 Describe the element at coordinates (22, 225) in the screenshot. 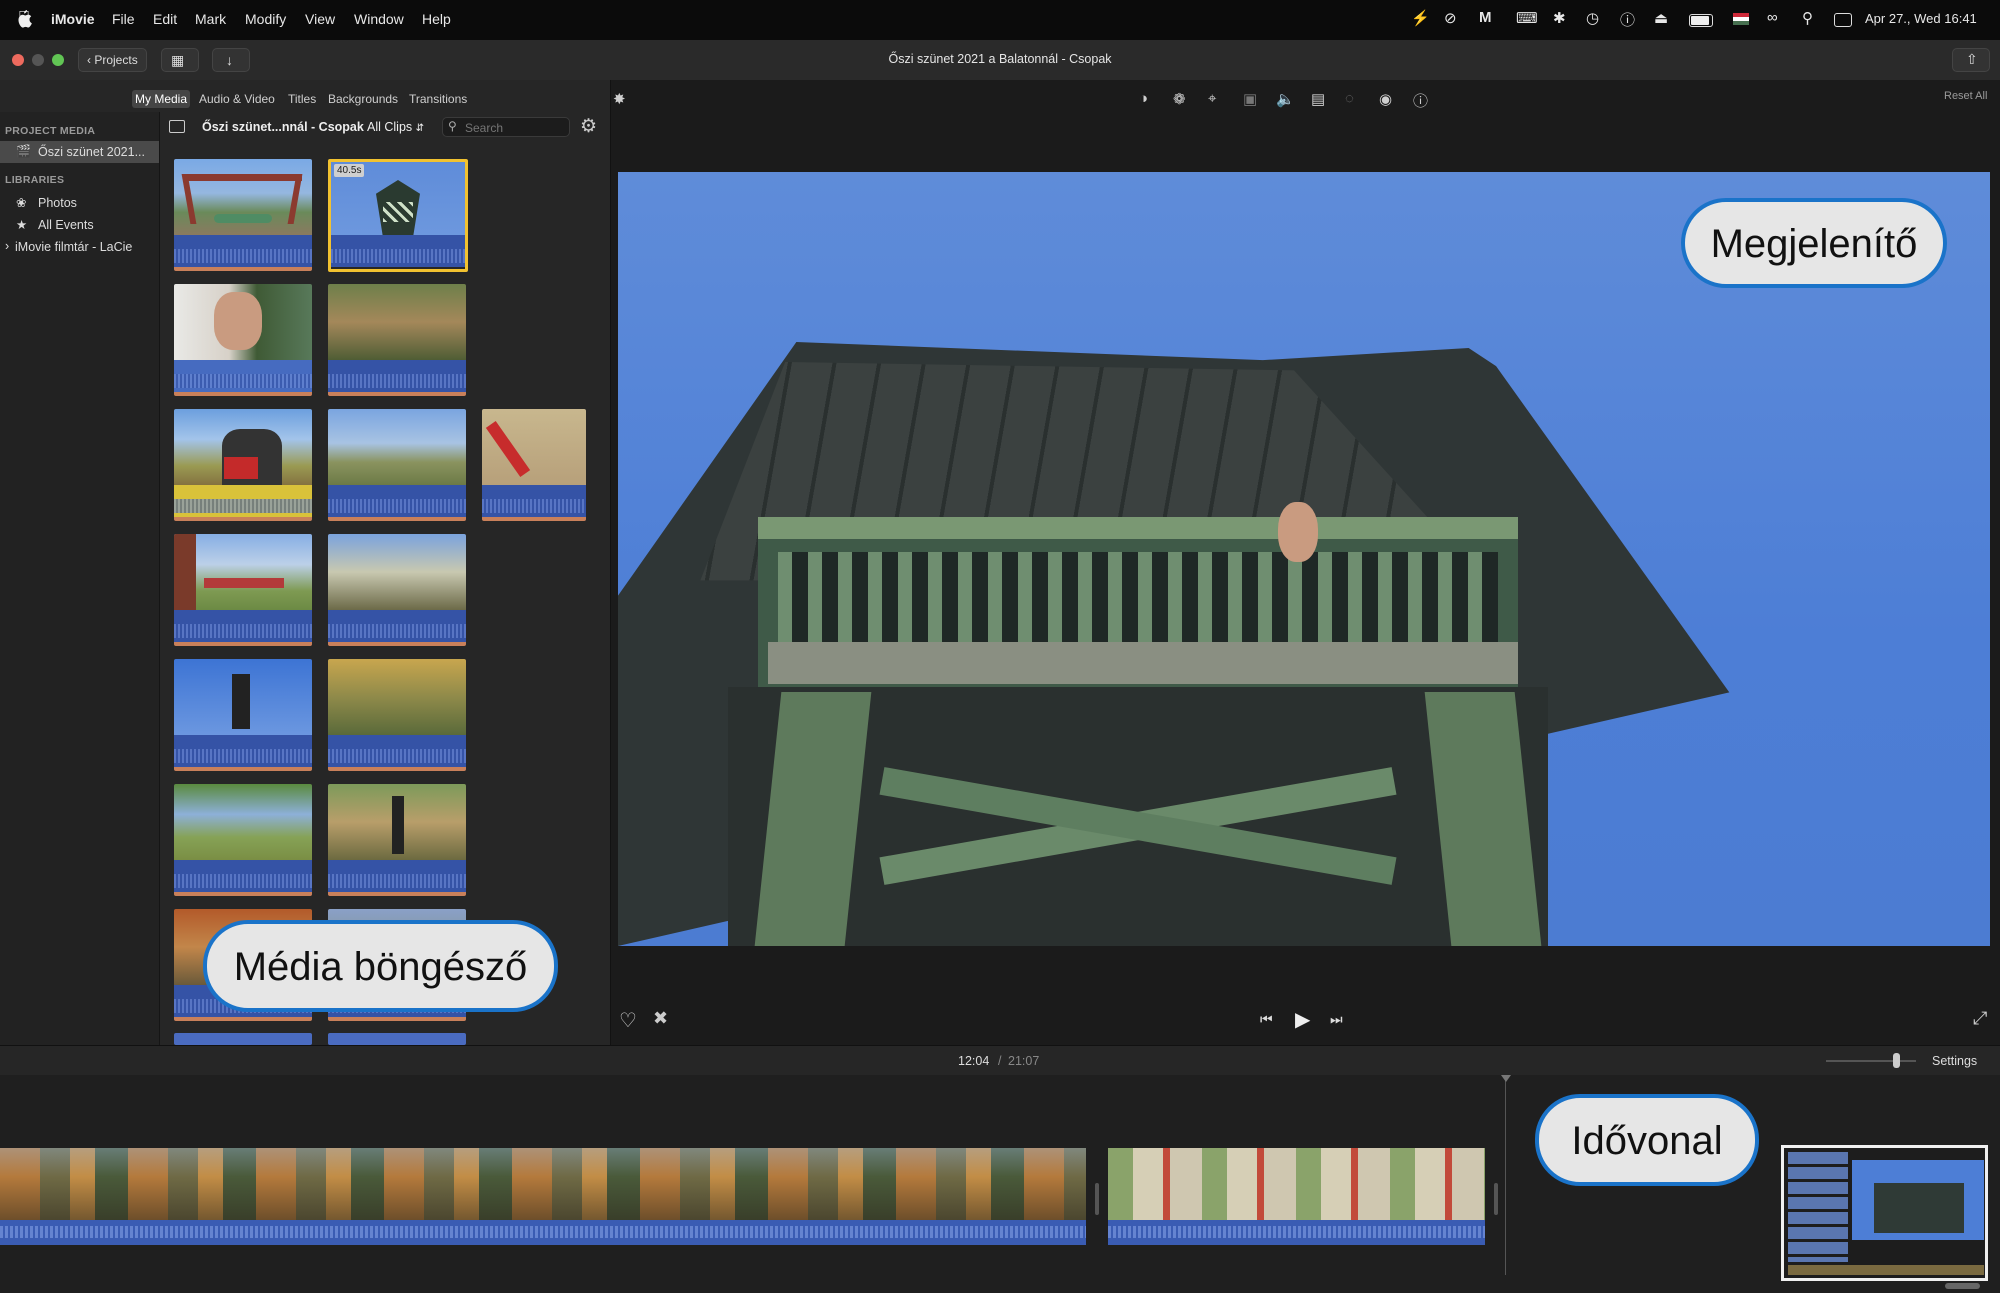

I see `star-icon: ★` at that location.